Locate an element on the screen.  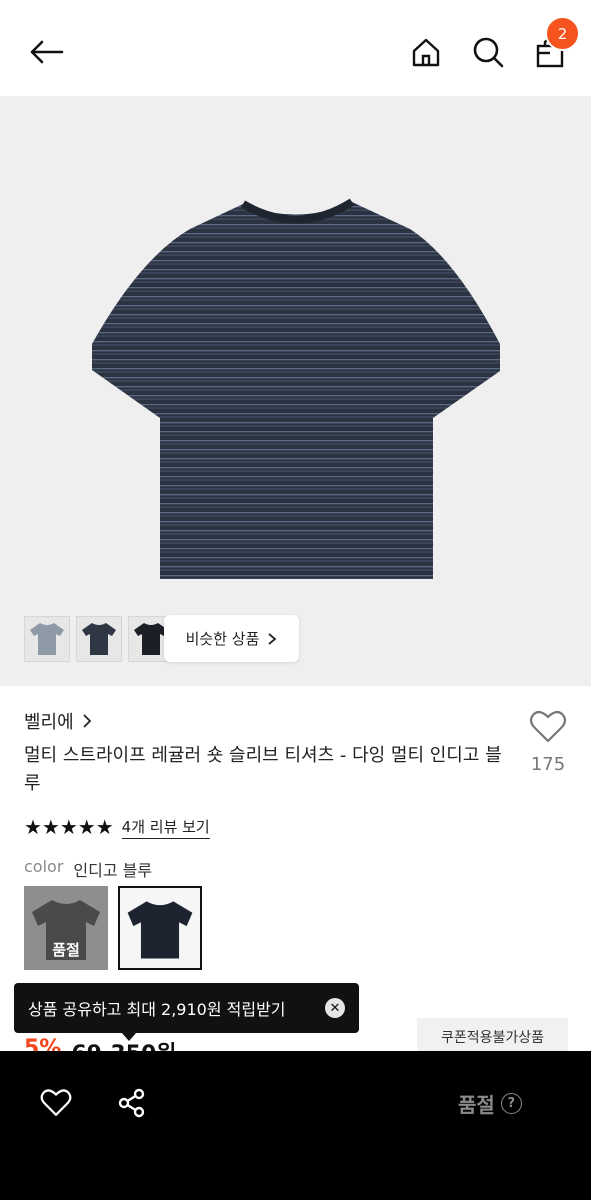
arrow-left-icon is located at coordinates (47, 52).